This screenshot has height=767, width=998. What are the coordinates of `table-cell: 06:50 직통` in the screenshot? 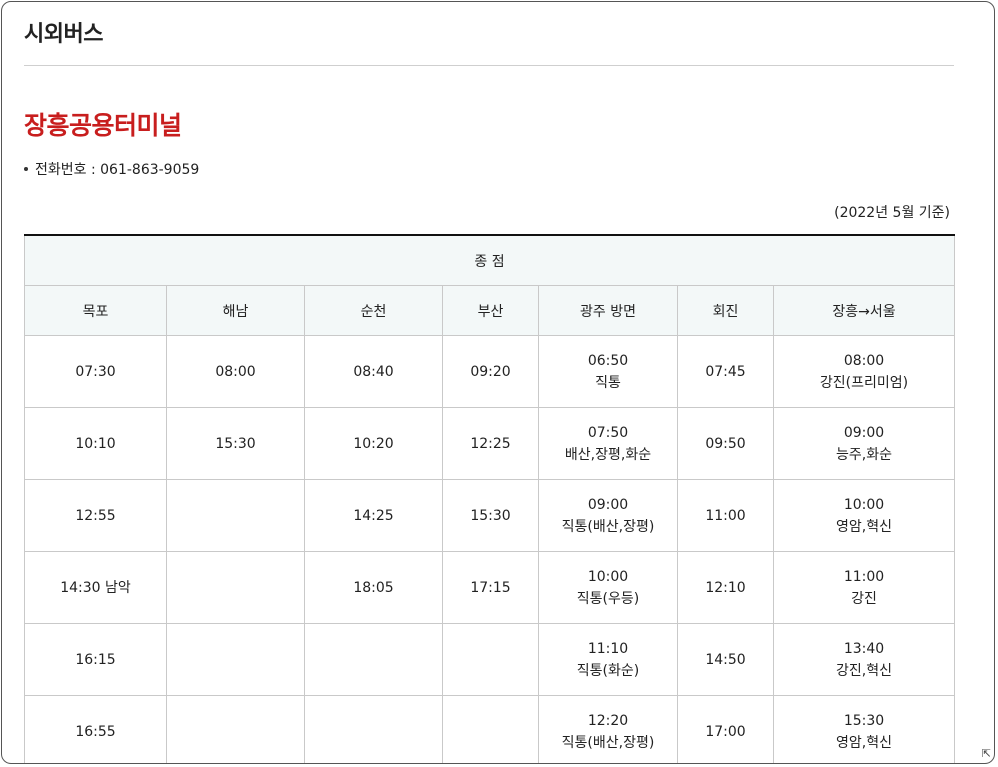 It's located at (608, 371).